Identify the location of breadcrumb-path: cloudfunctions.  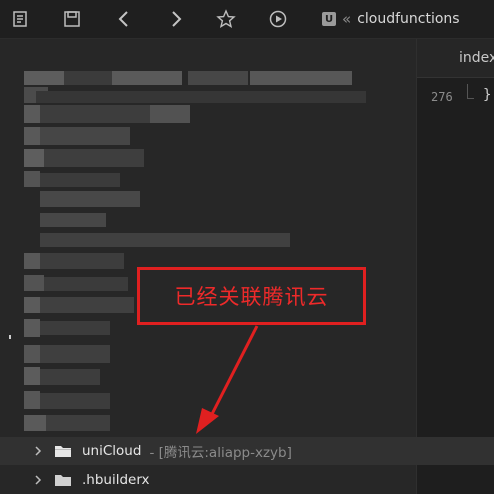
(408, 19).